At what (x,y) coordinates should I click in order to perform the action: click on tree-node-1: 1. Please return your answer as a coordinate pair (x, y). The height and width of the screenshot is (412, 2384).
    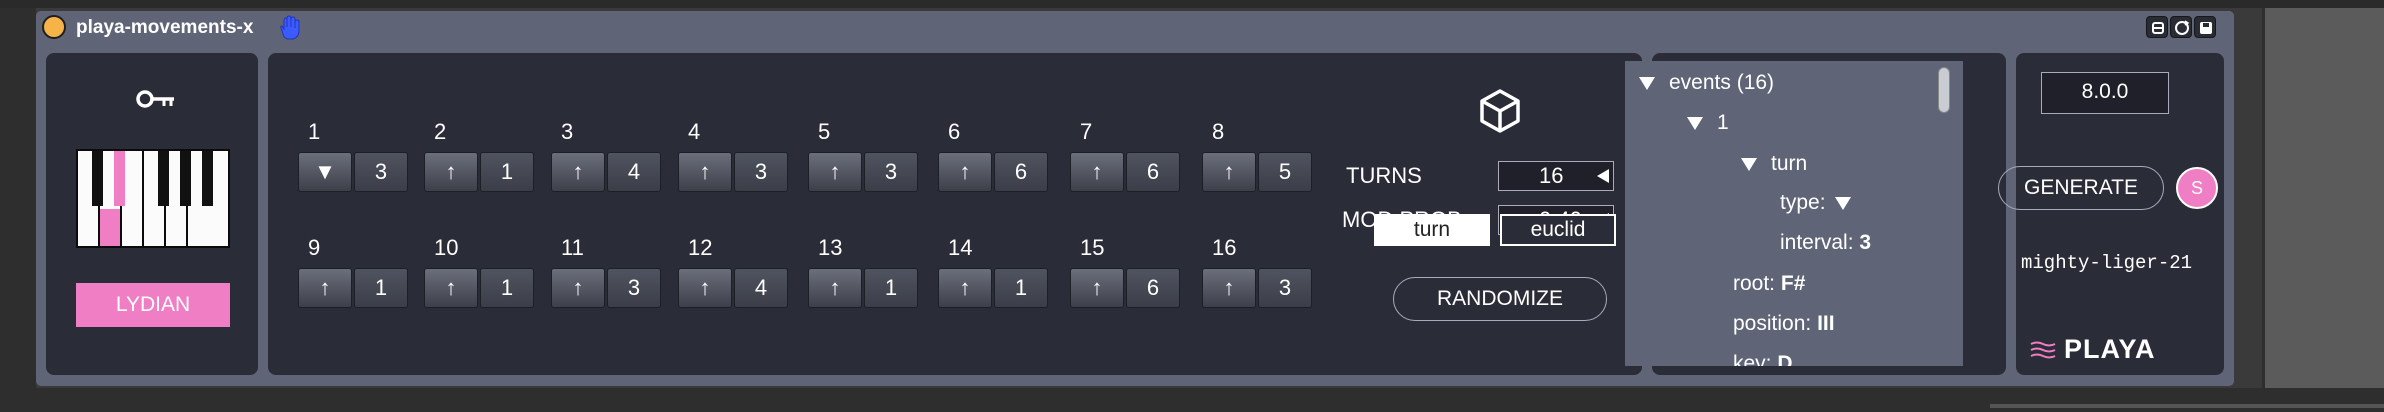
    Looking at the image, I should click on (1708, 123).